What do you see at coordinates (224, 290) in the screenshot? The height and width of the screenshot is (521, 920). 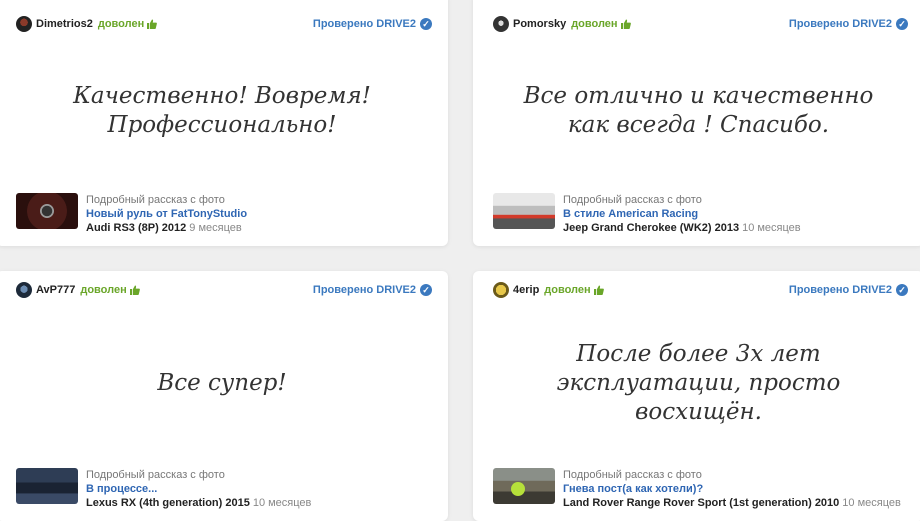 I see `review-header: AvP777 доволен Проверено DRIVE2 ✓` at bounding box center [224, 290].